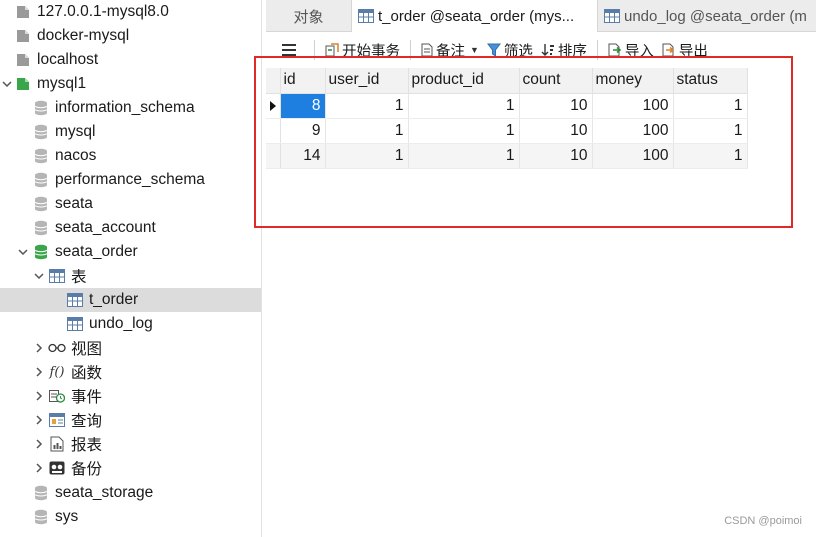  Describe the element at coordinates (105, 227) in the screenshot. I see `sidebar-item-label: seata_account` at that location.